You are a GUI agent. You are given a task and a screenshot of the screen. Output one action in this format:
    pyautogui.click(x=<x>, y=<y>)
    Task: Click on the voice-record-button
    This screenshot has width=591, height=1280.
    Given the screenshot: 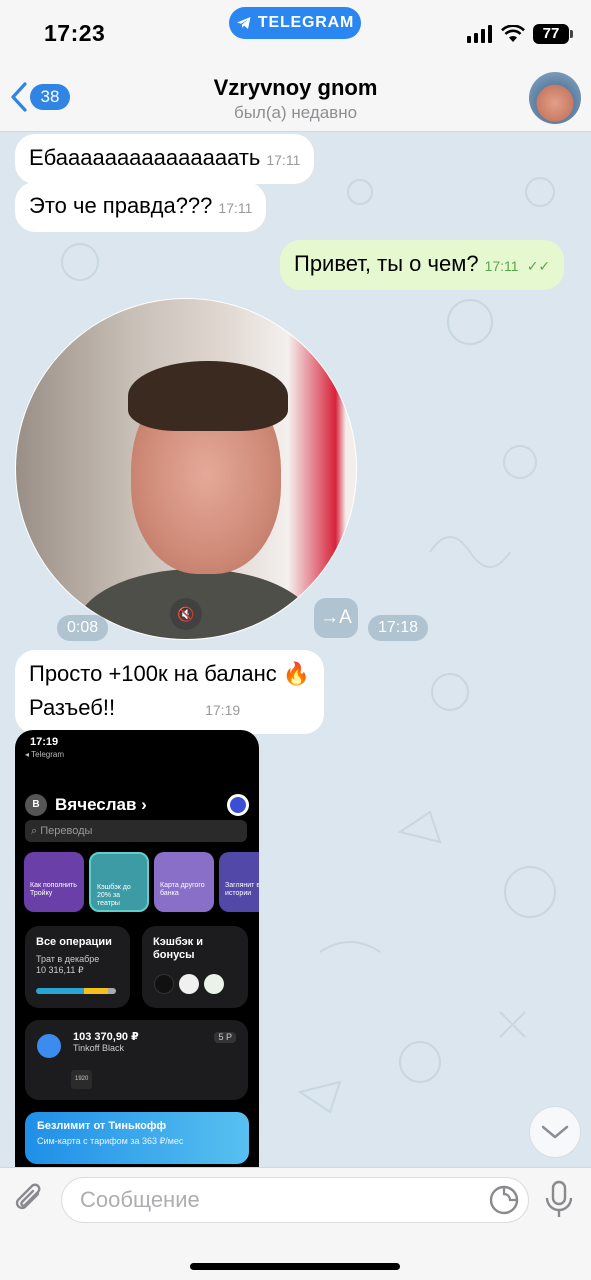 What is the action you would take?
    pyautogui.click(x=559, y=1202)
    